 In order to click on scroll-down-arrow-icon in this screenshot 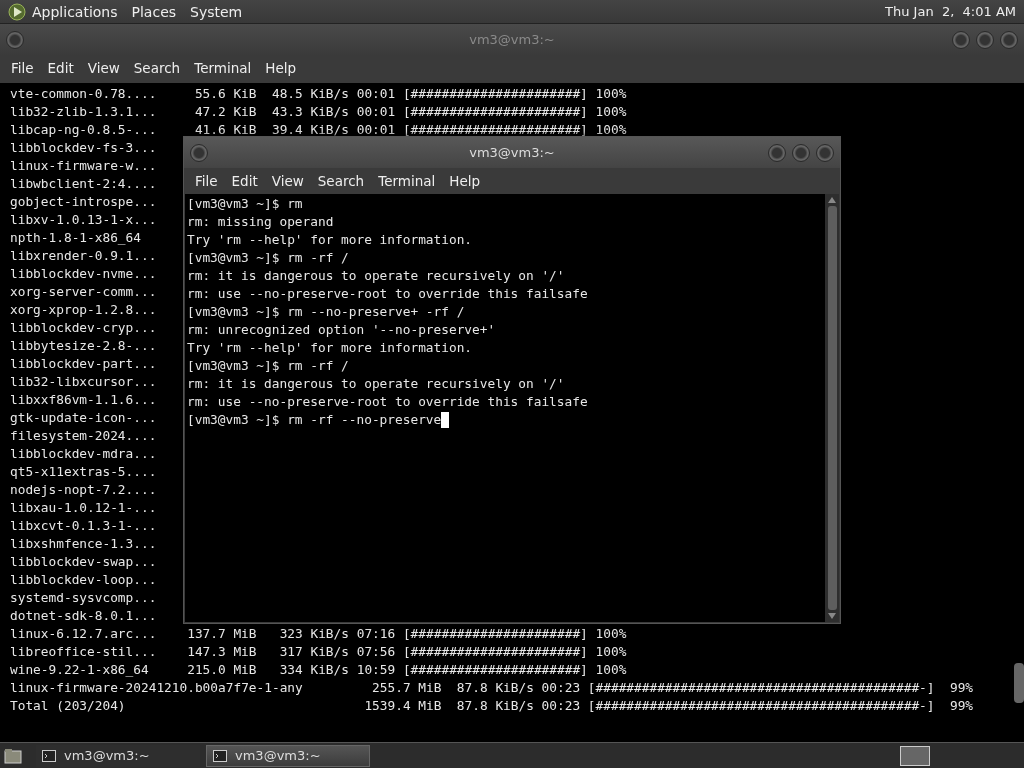, I will do `click(832, 616)`.